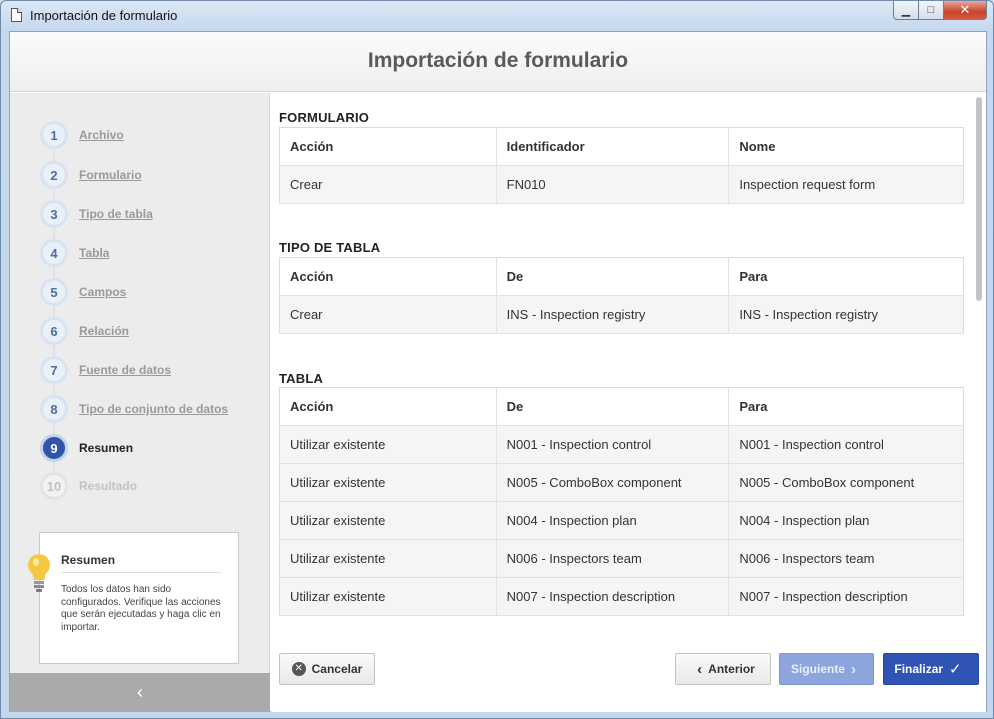  Describe the element at coordinates (731, 669) in the screenshot. I see `previous-button-label: Anterior` at that location.